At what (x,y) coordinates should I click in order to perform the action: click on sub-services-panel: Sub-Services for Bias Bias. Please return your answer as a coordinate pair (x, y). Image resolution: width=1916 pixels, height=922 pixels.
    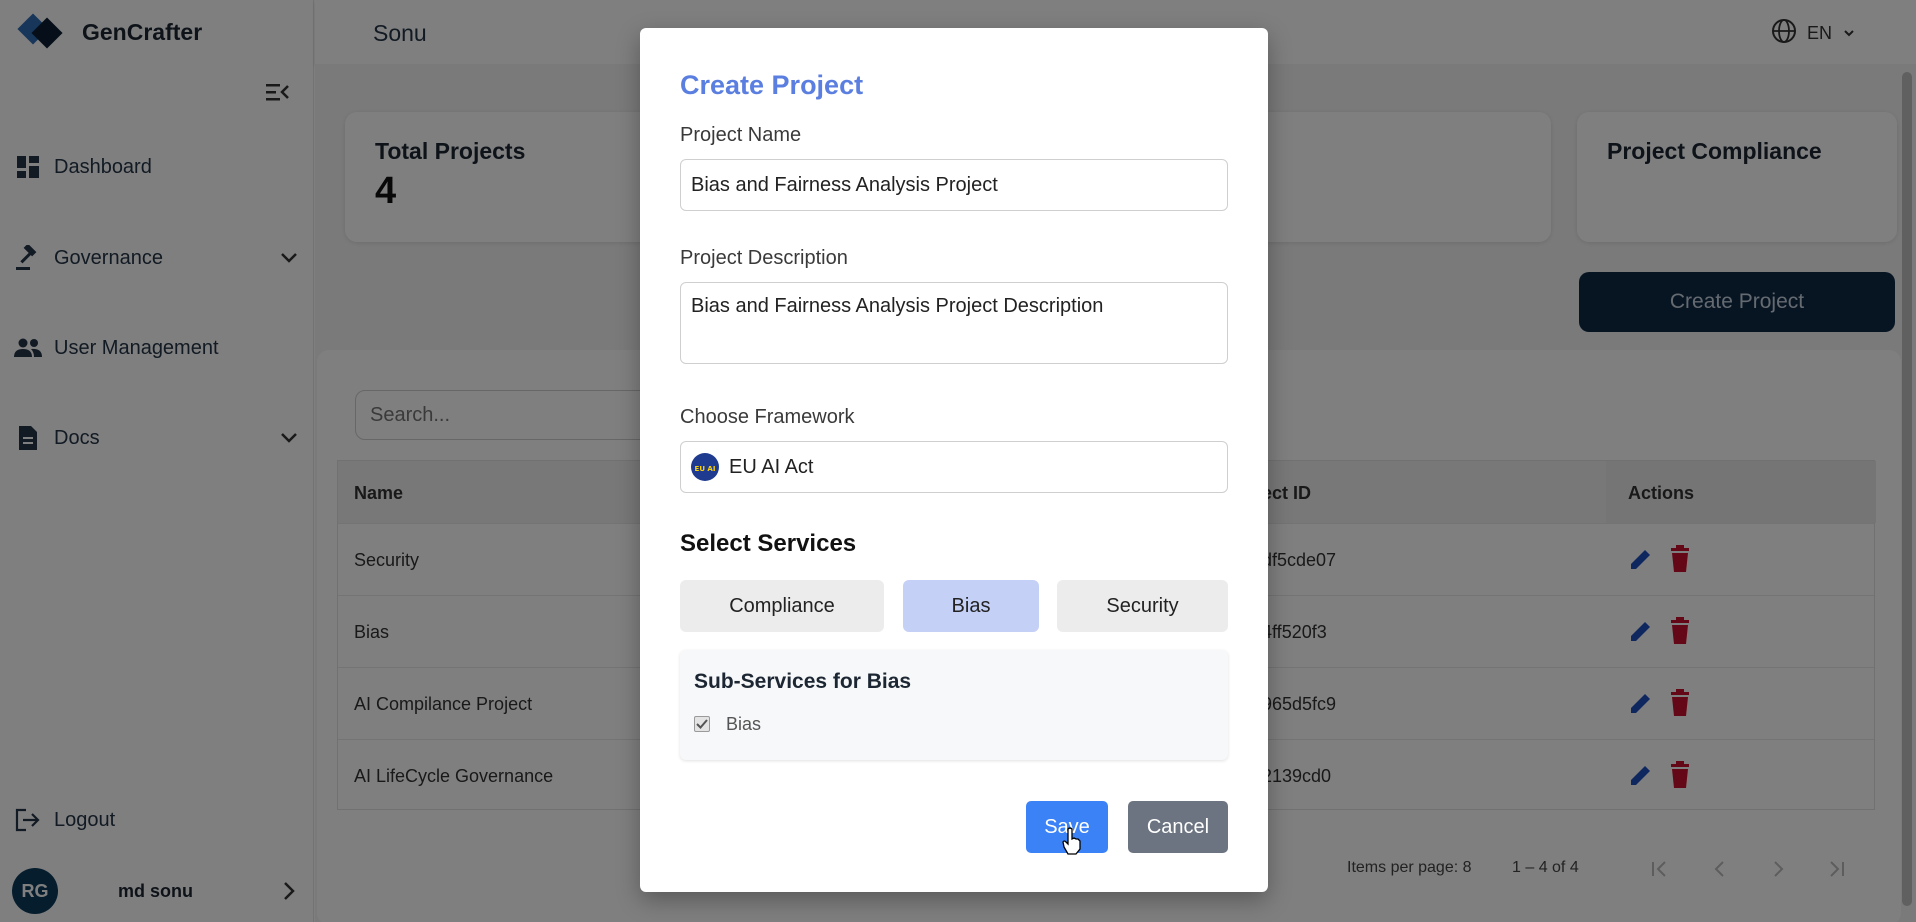
    Looking at the image, I should click on (954, 705).